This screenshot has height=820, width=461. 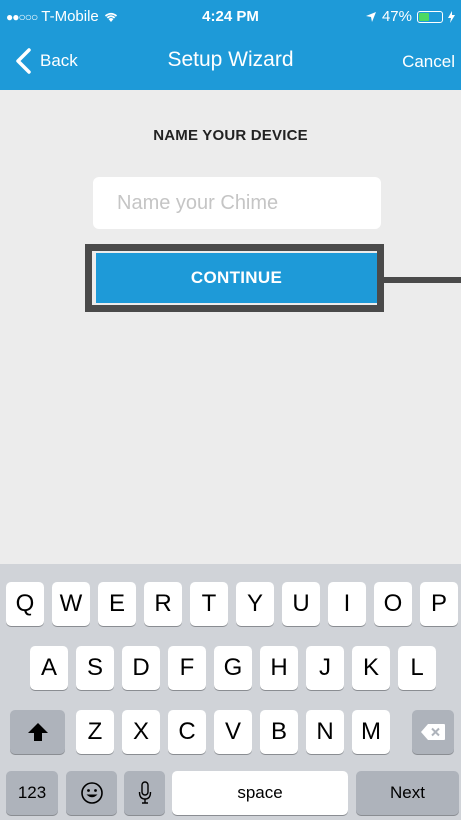 I want to click on backspace-key, so click(x=433, y=732).